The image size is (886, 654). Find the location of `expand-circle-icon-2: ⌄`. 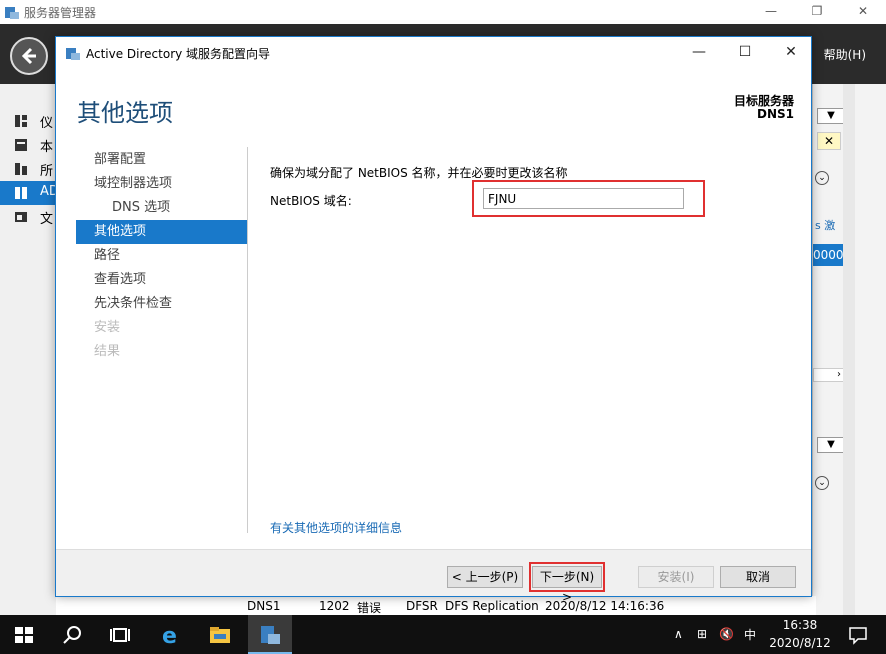

expand-circle-icon-2: ⌄ is located at coordinates (822, 483).